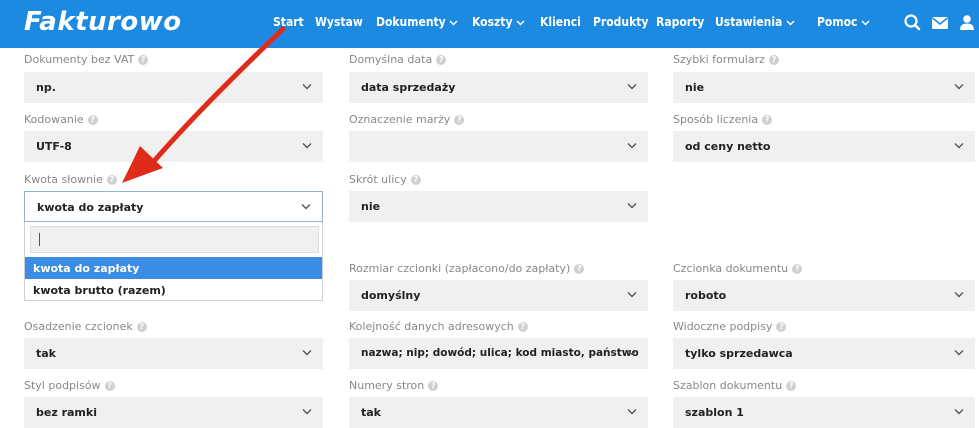 This screenshot has height=428, width=979. I want to click on select-numery-stron: tak, so click(498, 412).